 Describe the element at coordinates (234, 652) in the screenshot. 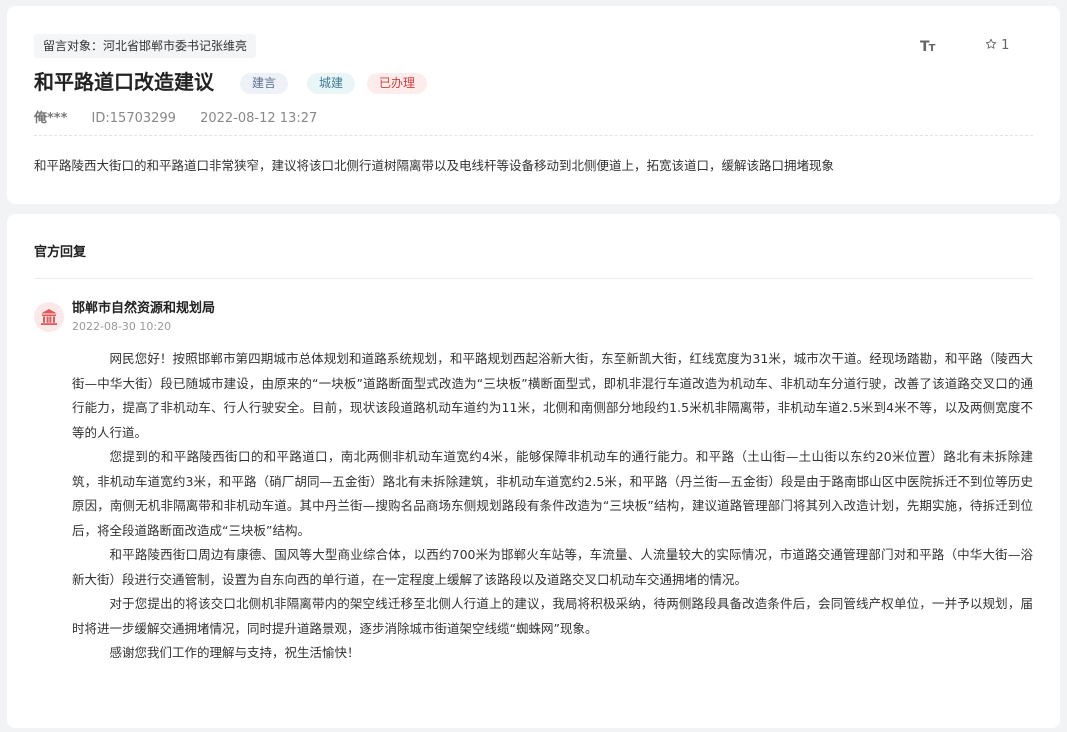

I see `reply-paragraph: 感谢您我们工作的理解与支持，祝生活愉快！` at that location.